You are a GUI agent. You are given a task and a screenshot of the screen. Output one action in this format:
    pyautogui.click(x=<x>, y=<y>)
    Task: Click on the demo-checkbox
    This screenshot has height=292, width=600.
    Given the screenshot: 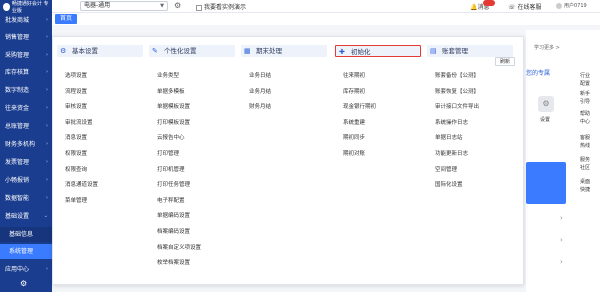 What is the action you would take?
    pyautogui.click(x=199, y=7)
    